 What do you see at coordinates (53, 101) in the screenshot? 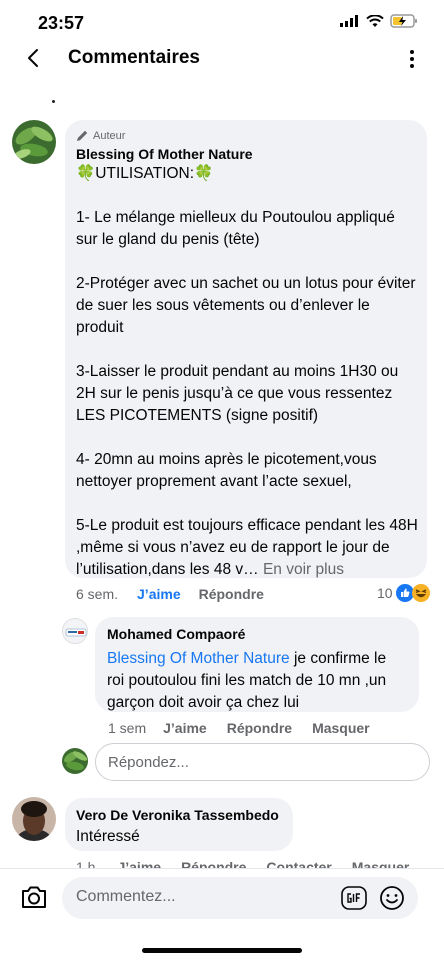
I see `divider-dot` at bounding box center [53, 101].